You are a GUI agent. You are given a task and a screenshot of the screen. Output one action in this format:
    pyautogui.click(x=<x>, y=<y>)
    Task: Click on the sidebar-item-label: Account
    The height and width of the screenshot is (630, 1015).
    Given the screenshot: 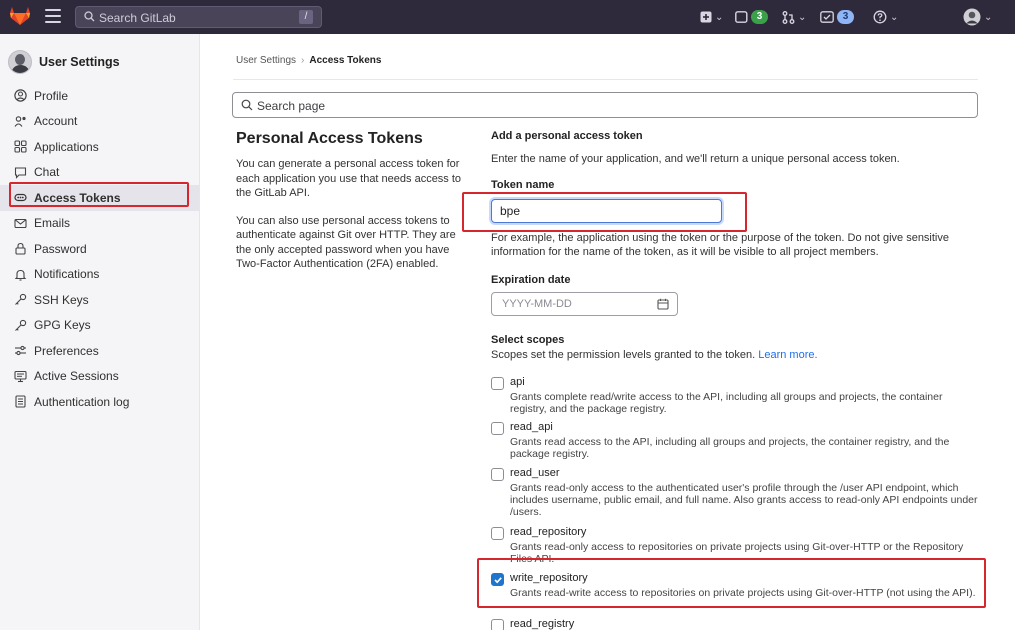 What is the action you would take?
    pyautogui.click(x=56, y=121)
    